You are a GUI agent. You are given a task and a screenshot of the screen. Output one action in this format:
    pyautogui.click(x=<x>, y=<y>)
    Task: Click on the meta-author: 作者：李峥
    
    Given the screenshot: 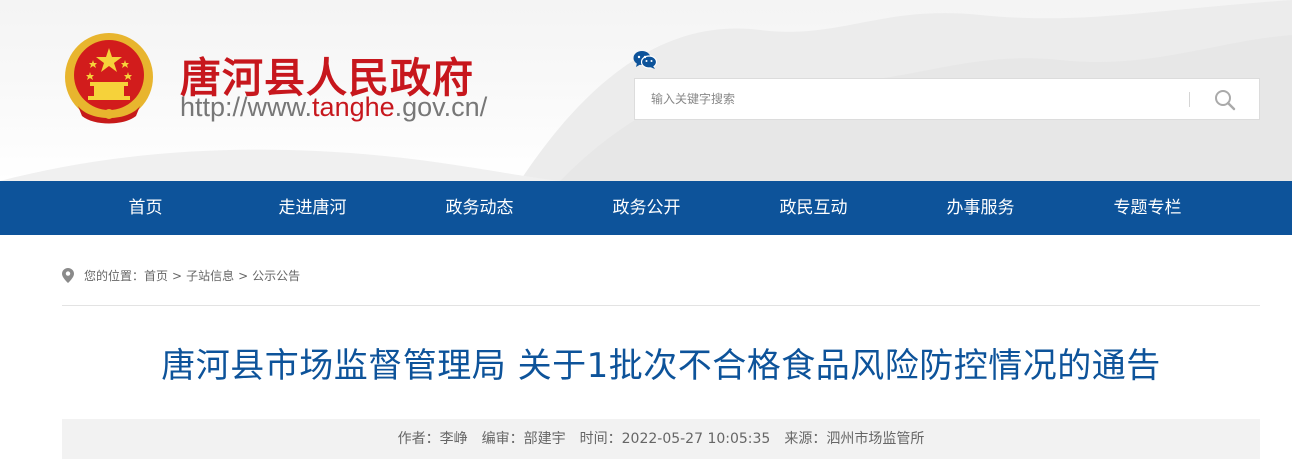 What is the action you would take?
    pyautogui.click(x=432, y=439)
    